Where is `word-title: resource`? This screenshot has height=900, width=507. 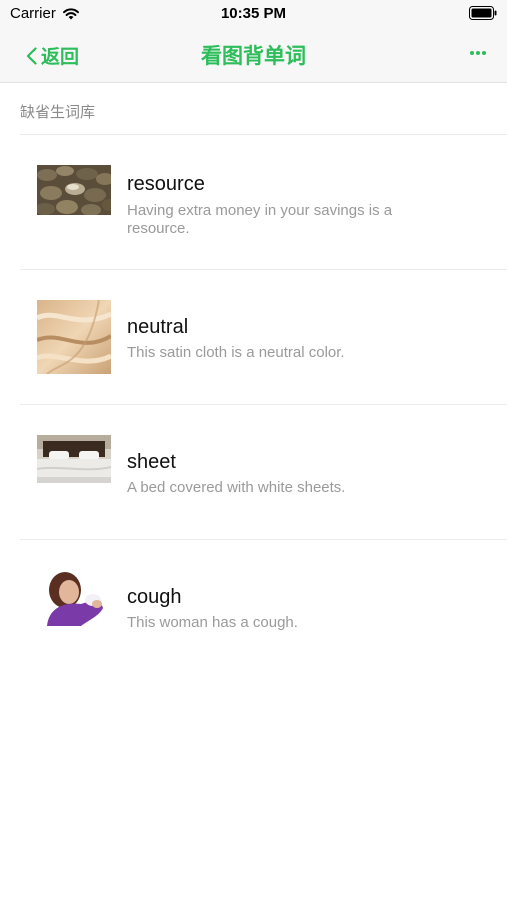 word-title: resource is located at coordinates (166, 184).